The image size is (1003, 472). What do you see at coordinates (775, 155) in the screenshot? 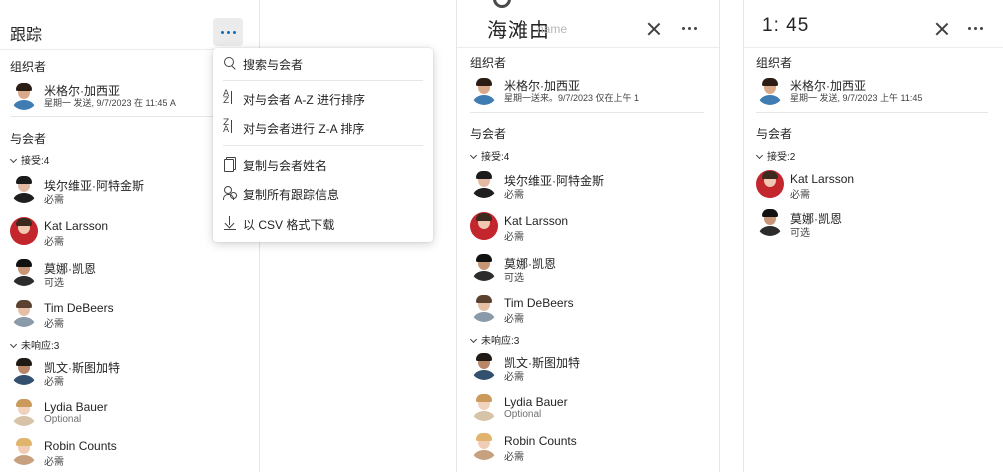
I see `accepted-group-toggle: 接受:2` at bounding box center [775, 155].